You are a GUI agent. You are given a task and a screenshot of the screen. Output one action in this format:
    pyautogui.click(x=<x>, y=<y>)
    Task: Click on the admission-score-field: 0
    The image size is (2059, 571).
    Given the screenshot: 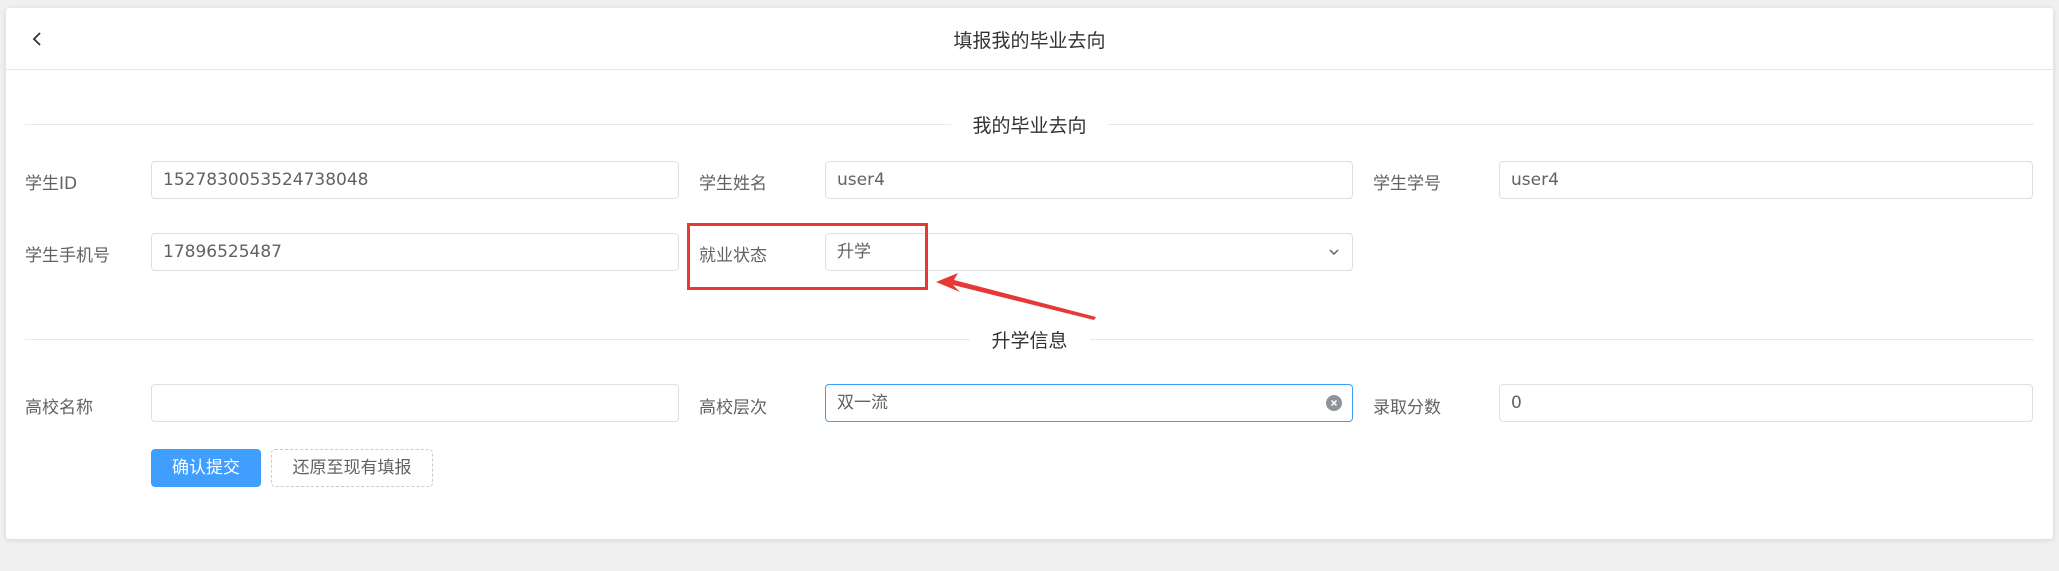 What is the action you would take?
    pyautogui.click(x=1766, y=403)
    